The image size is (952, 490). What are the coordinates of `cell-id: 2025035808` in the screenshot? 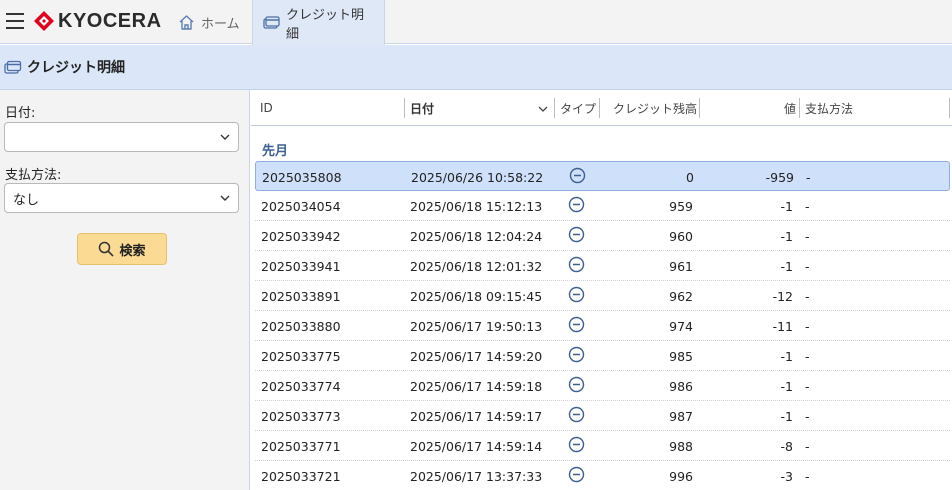 It's located at (302, 177).